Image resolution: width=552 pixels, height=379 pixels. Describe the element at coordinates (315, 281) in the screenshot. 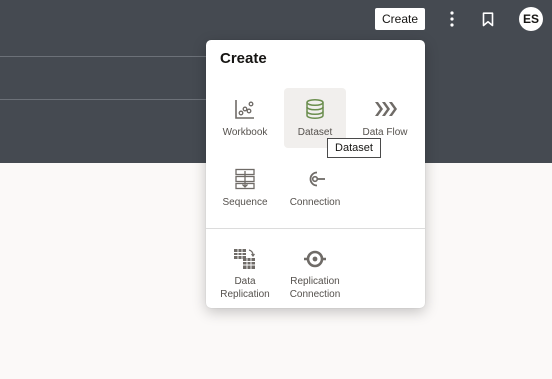

I see `item-label-line1: Replication` at that location.